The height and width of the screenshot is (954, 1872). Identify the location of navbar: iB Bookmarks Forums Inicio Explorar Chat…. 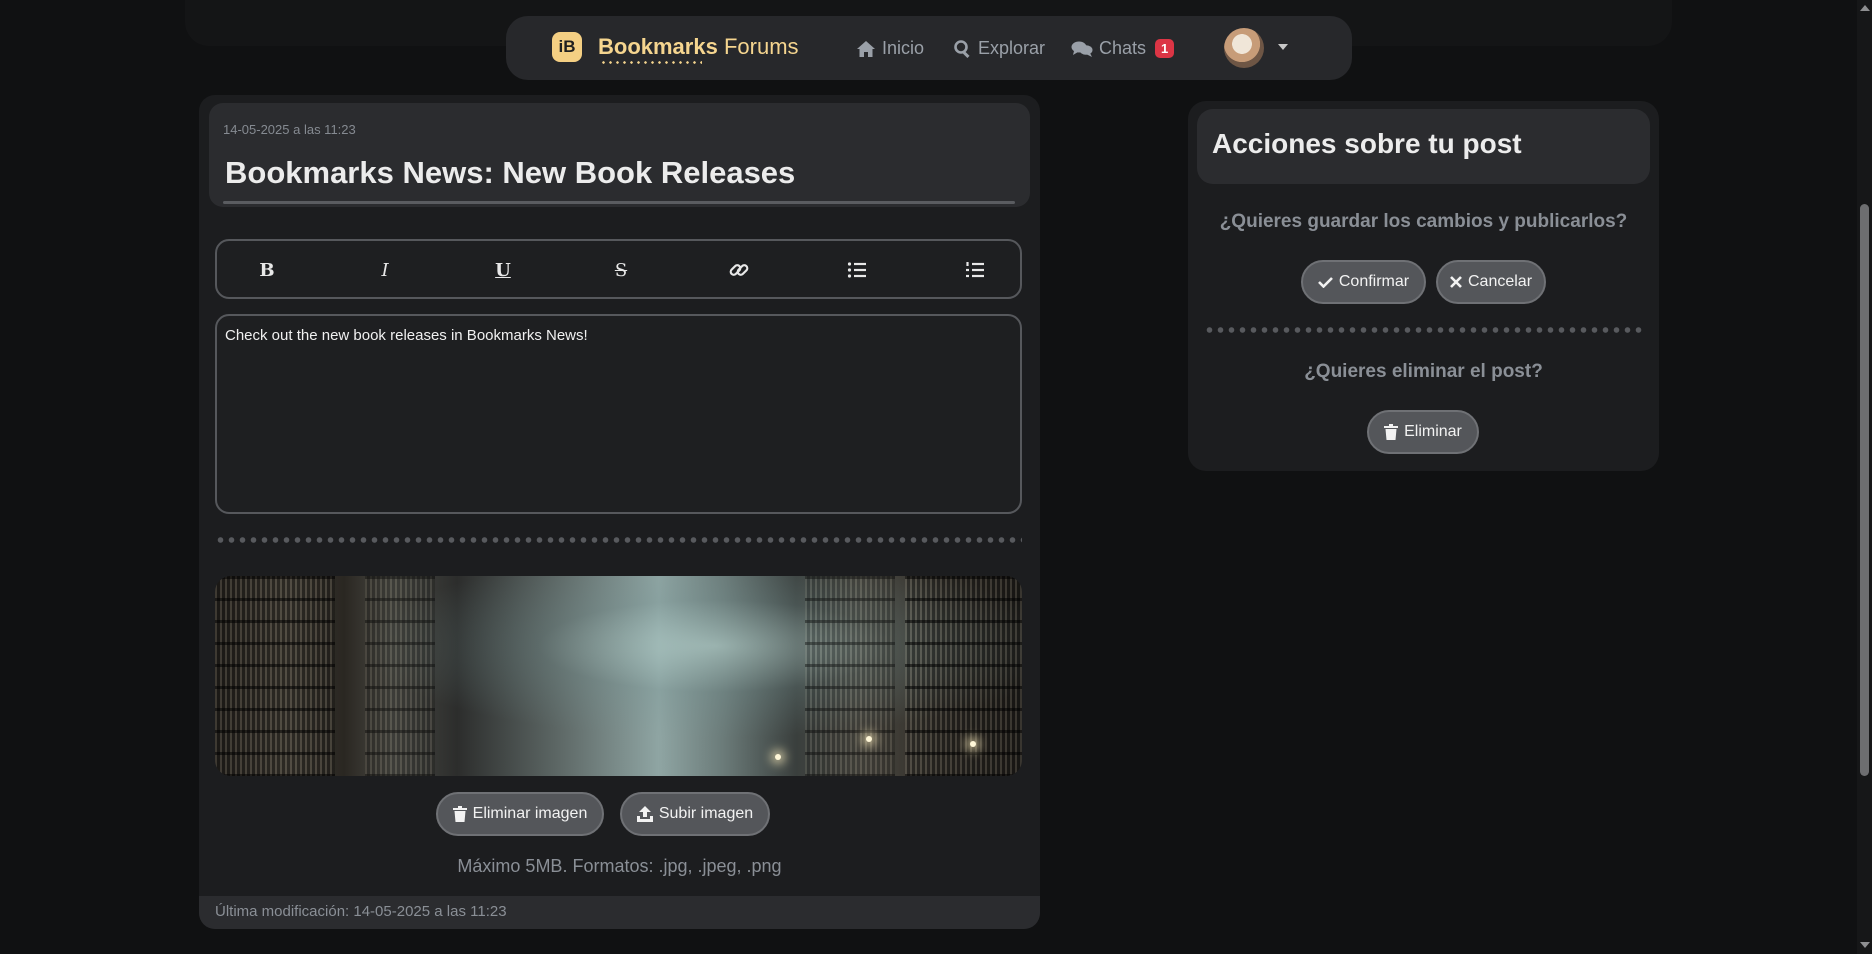
(929, 48).